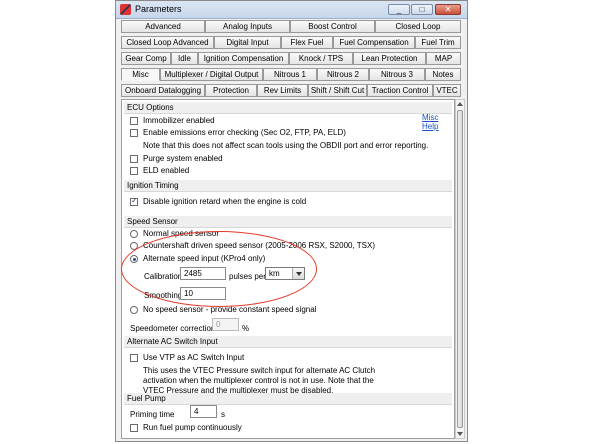 The width and height of the screenshot is (592, 444). Describe the element at coordinates (418, 26) in the screenshot. I see `tab-closed-loop: Closed Loop` at that location.